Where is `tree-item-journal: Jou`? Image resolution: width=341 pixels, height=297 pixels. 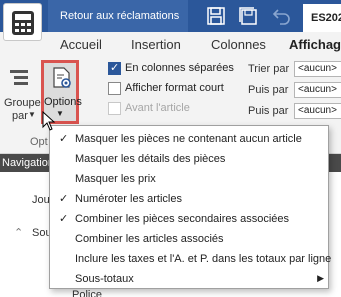
tree-item-journal: Jou is located at coordinates (41, 200).